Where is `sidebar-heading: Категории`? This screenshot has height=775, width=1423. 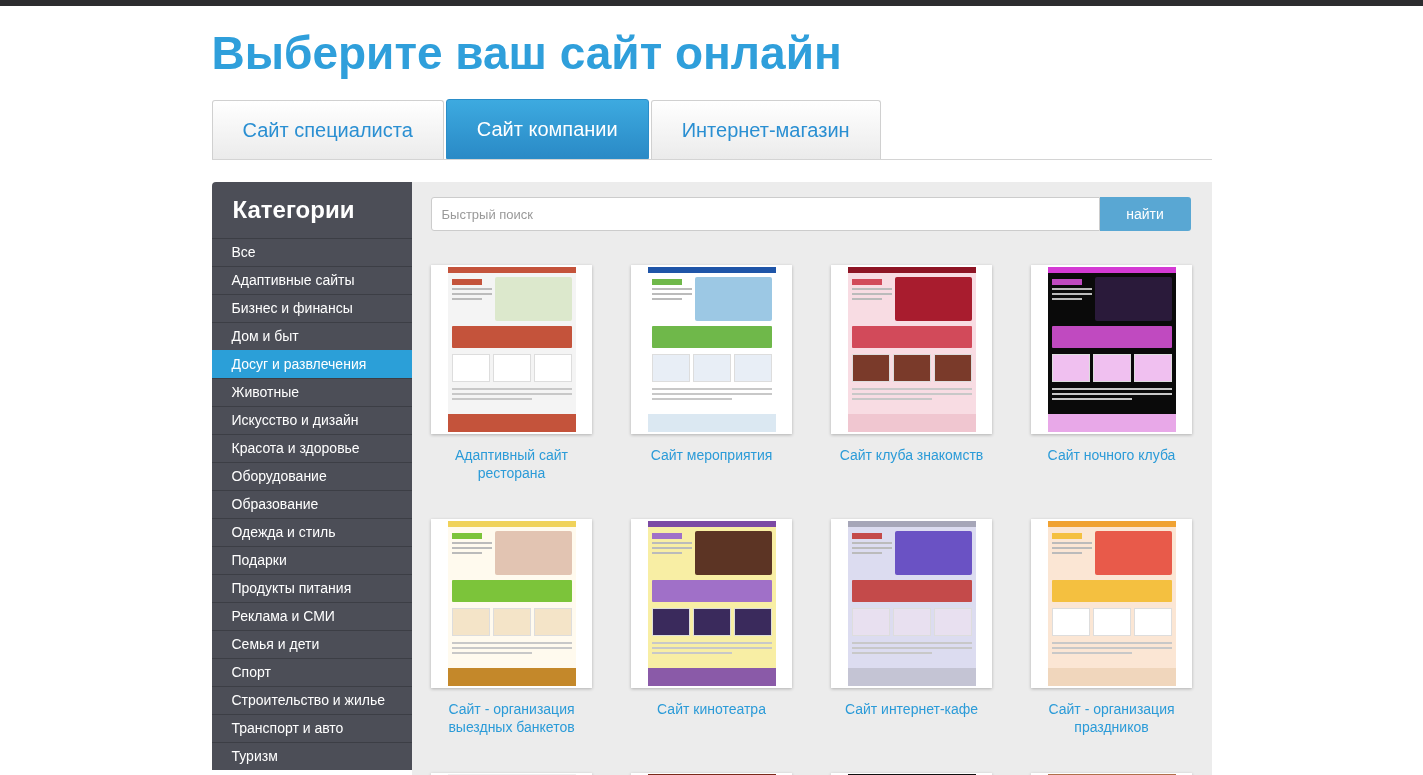
sidebar-heading: Категории is located at coordinates (293, 210).